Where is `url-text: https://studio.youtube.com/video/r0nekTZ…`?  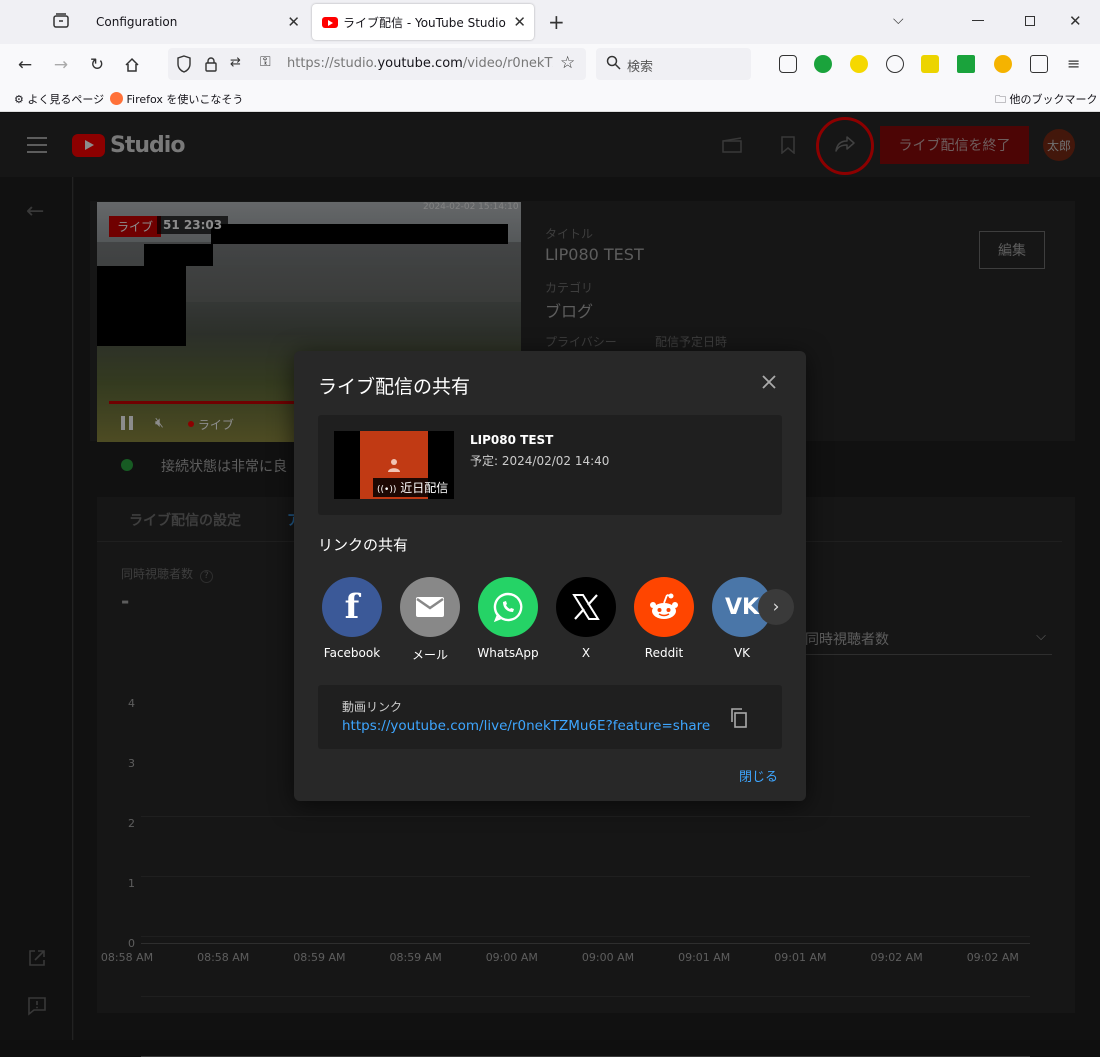
url-text: https://studio.youtube.com/video/r0nekTZ… is located at coordinates (420, 63).